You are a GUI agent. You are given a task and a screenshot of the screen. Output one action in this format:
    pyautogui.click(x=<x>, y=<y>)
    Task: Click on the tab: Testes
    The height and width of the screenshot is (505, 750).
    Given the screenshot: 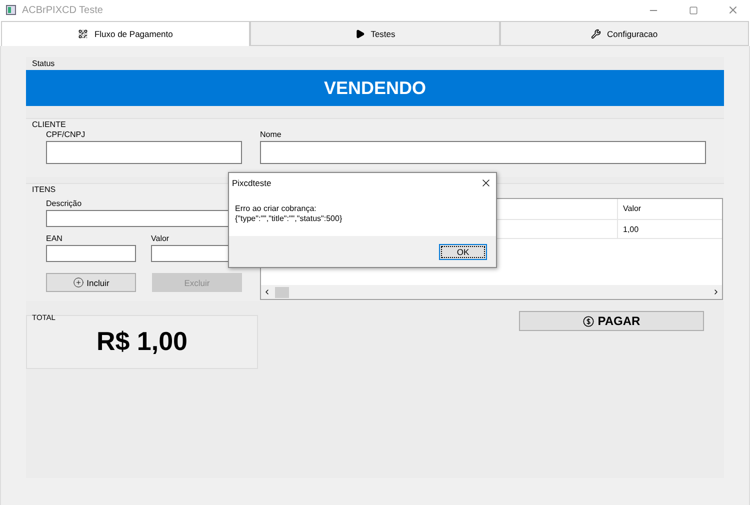 What is the action you would take?
    pyautogui.click(x=375, y=33)
    